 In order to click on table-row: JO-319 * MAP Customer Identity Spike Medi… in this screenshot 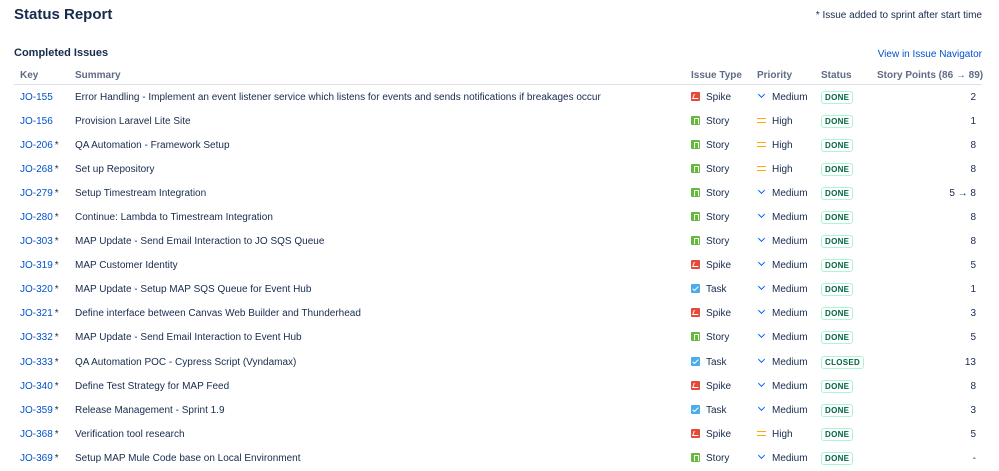, I will do `click(498, 266)`.